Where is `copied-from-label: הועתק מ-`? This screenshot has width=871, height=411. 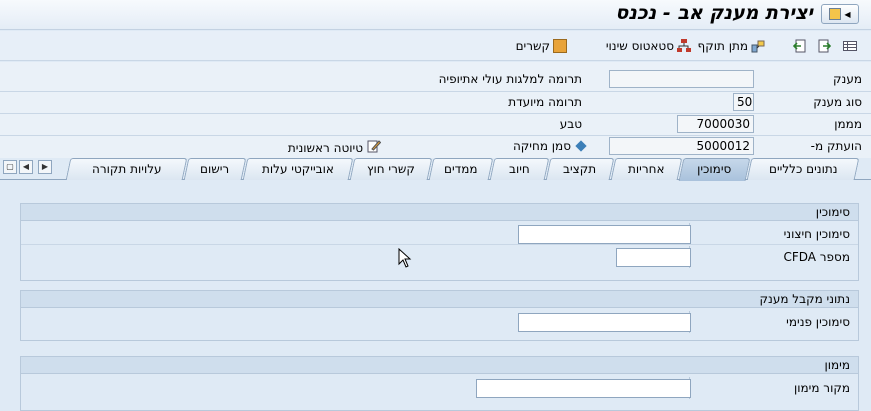
copied-from-label: הועתק מ- is located at coordinates (836, 146).